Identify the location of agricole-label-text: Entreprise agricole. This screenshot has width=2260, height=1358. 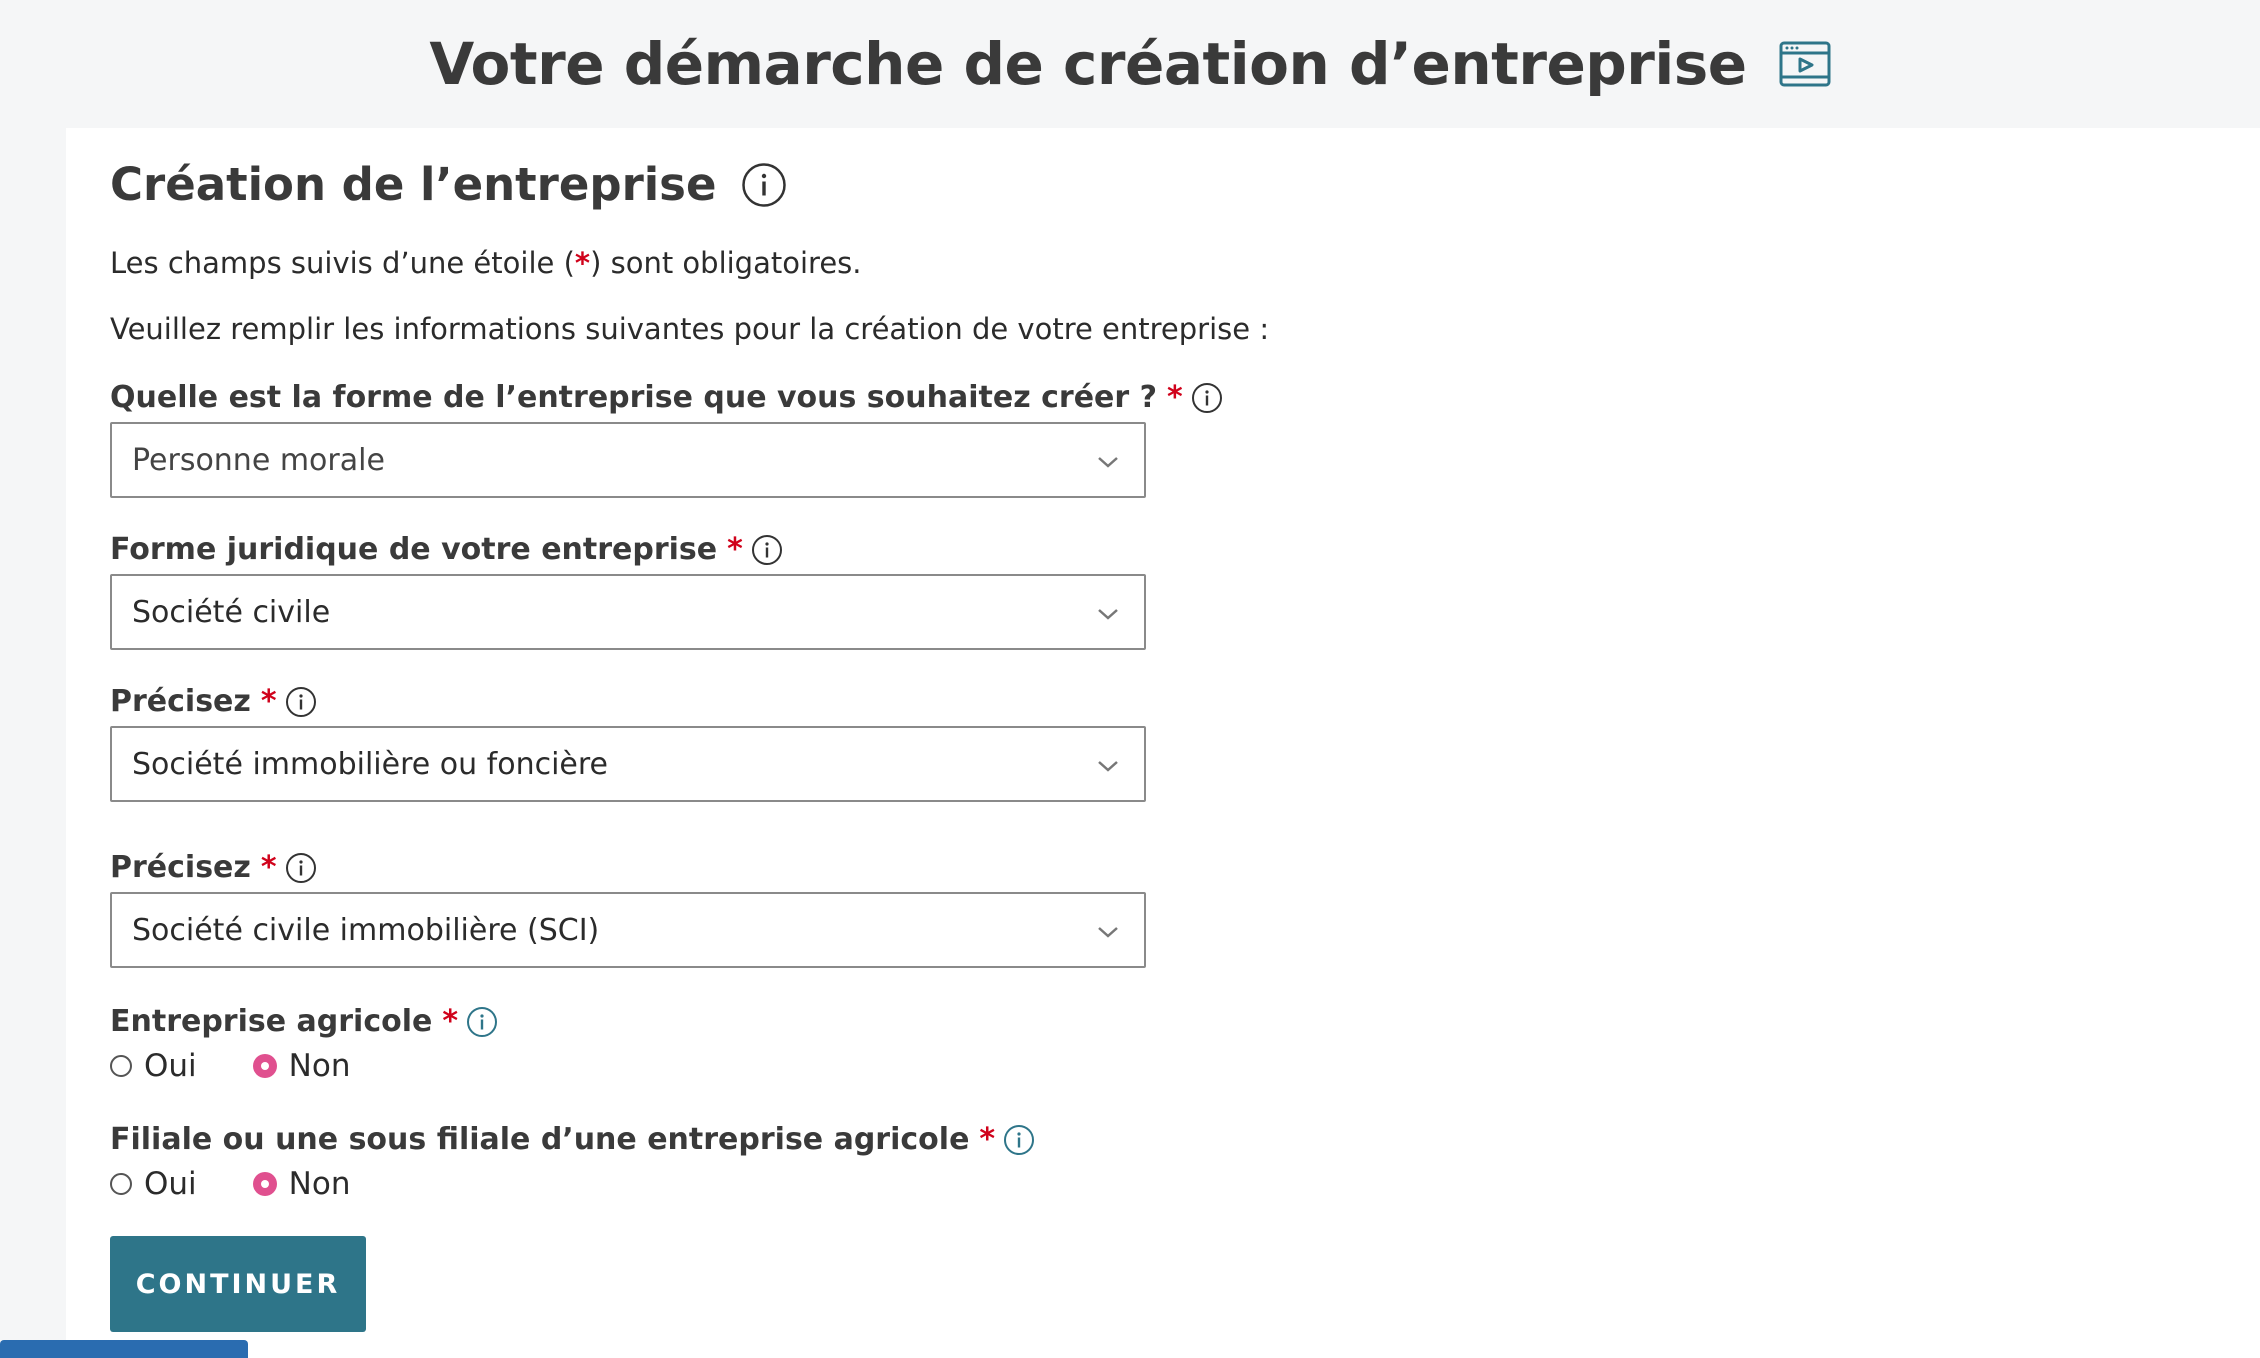
(271, 1021).